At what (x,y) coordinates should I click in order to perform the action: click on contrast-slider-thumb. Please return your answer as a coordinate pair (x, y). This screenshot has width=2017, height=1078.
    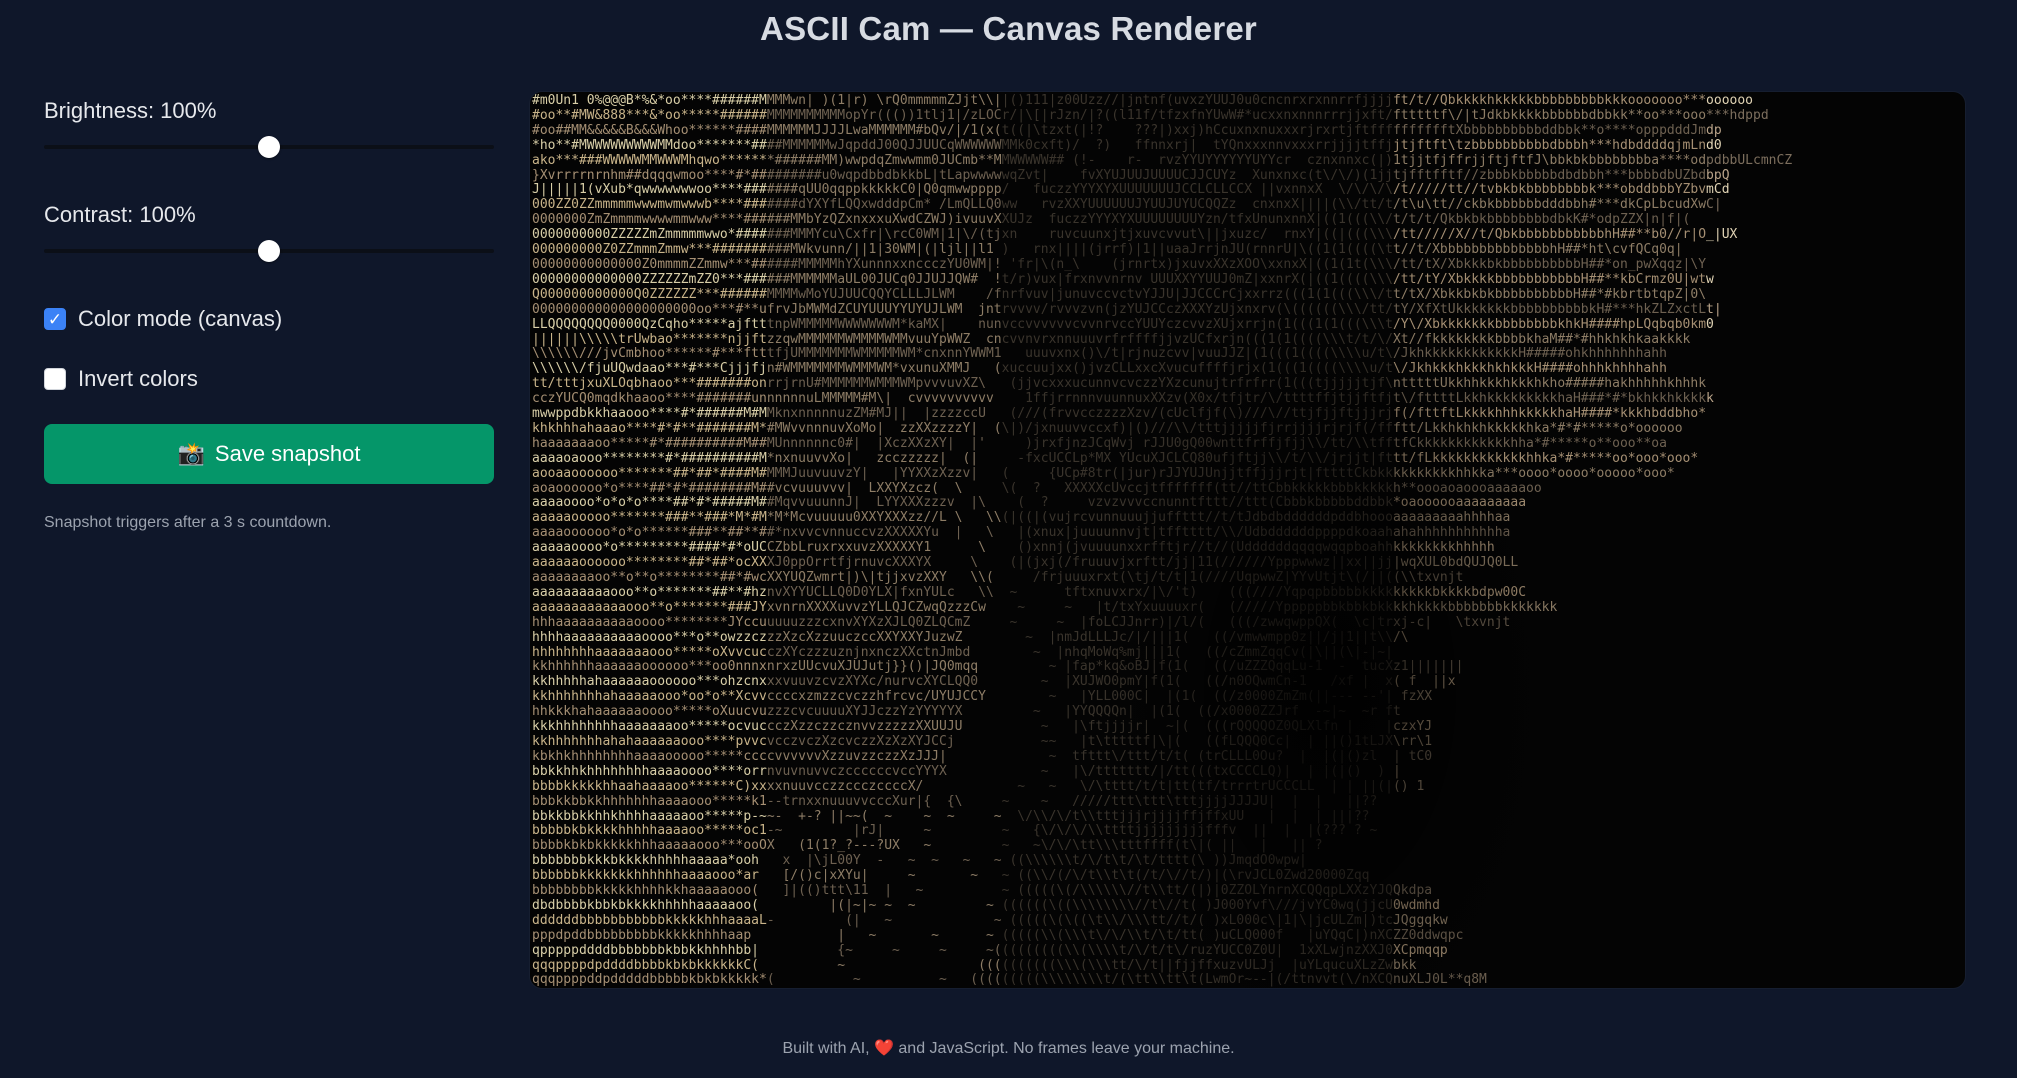
    Looking at the image, I should click on (269, 251).